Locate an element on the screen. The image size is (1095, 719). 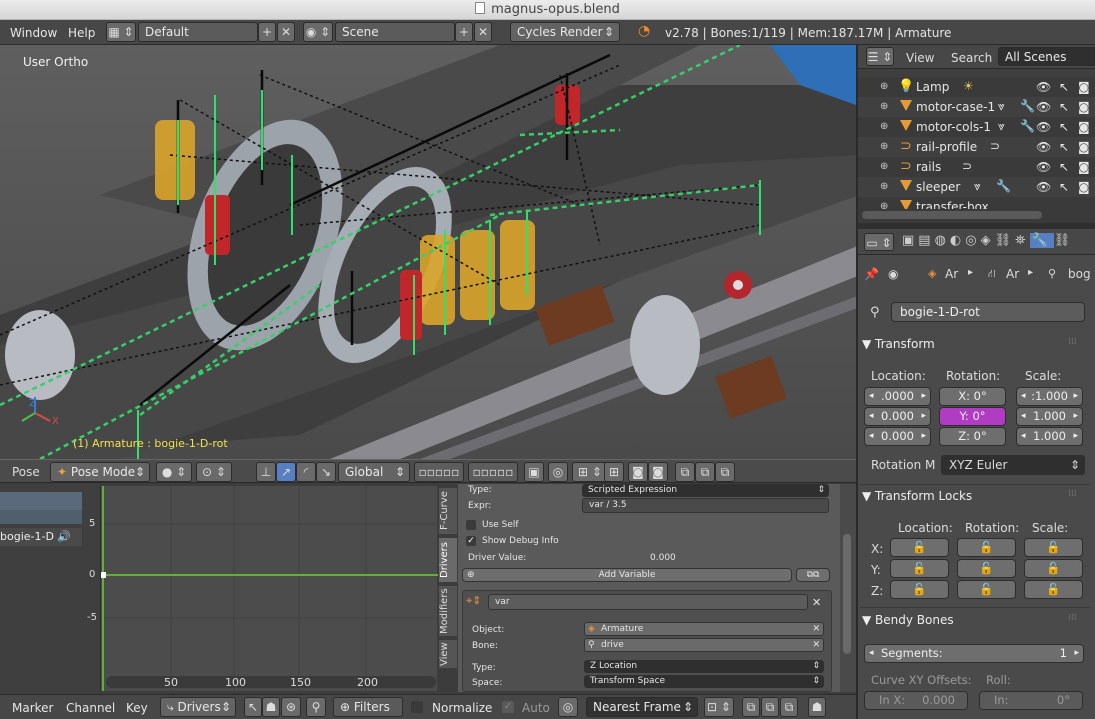
location-x-field: ◂ .0000 ▸ is located at coordinates (897, 396).